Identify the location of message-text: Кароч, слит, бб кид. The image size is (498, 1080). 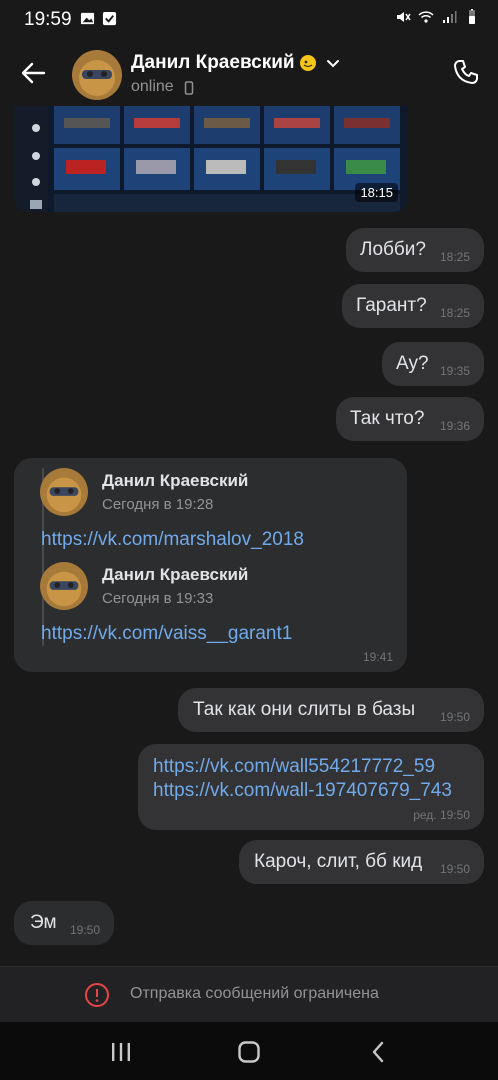
(338, 861).